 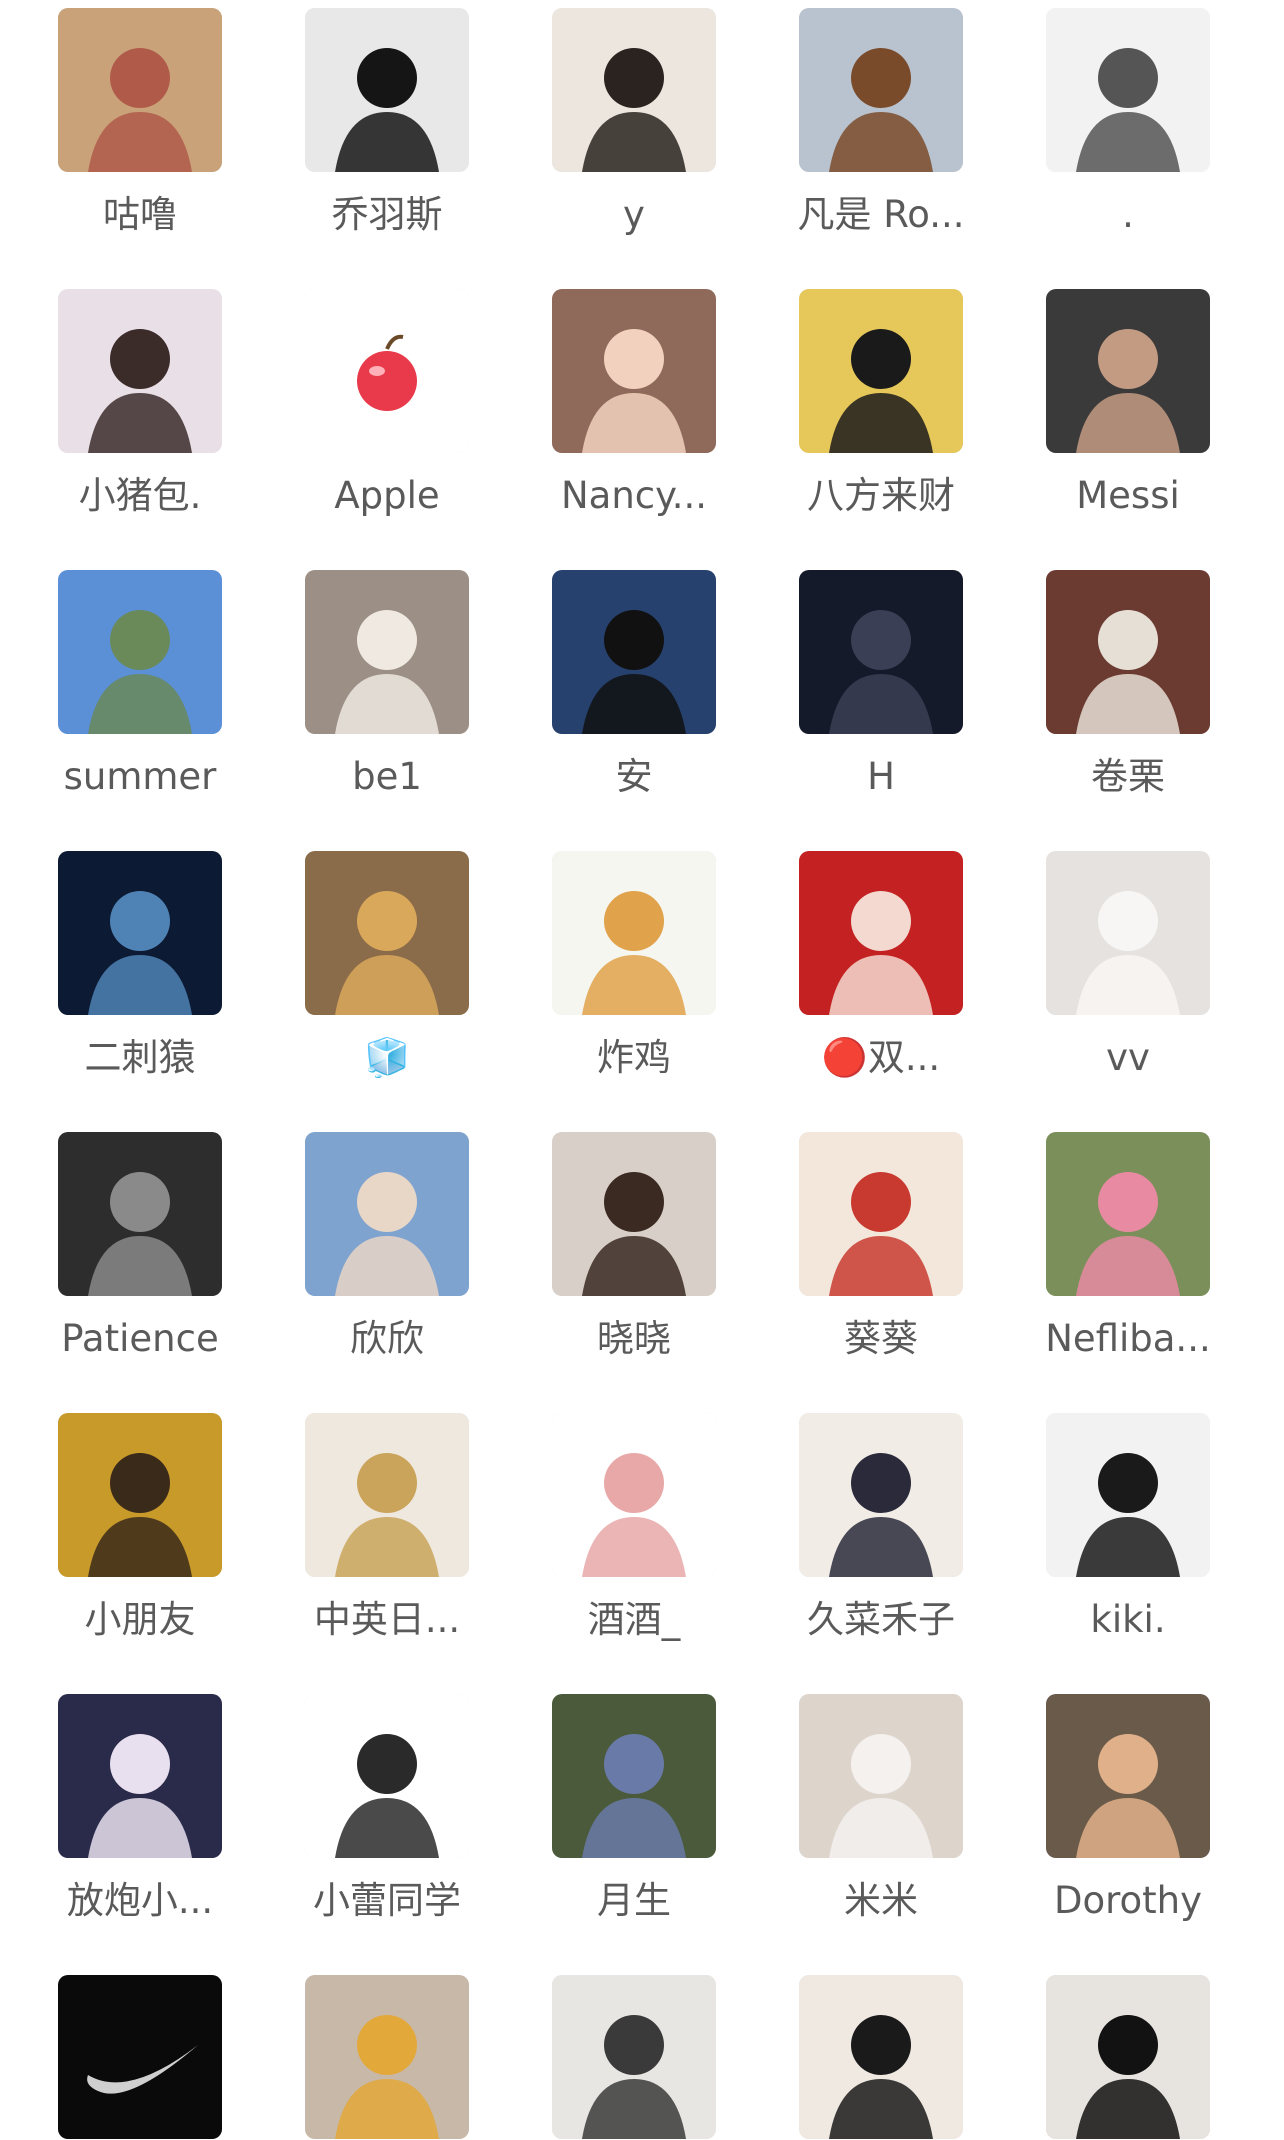 What do you see at coordinates (387, 1338) in the screenshot?
I see `member-name: 欣欣` at bounding box center [387, 1338].